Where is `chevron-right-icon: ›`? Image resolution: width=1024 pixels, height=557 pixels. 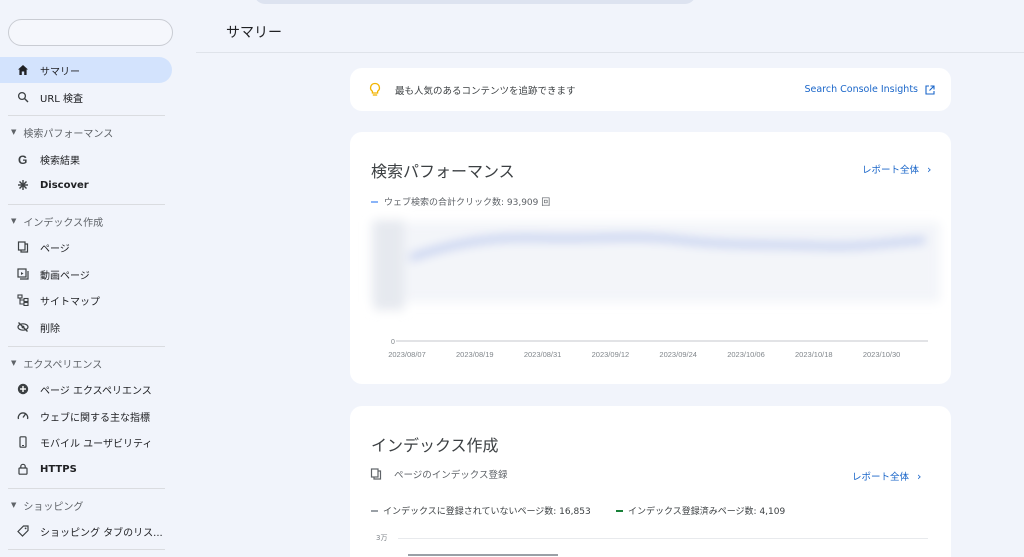
chevron-right-icon: › is located at coordinates (919, 476).